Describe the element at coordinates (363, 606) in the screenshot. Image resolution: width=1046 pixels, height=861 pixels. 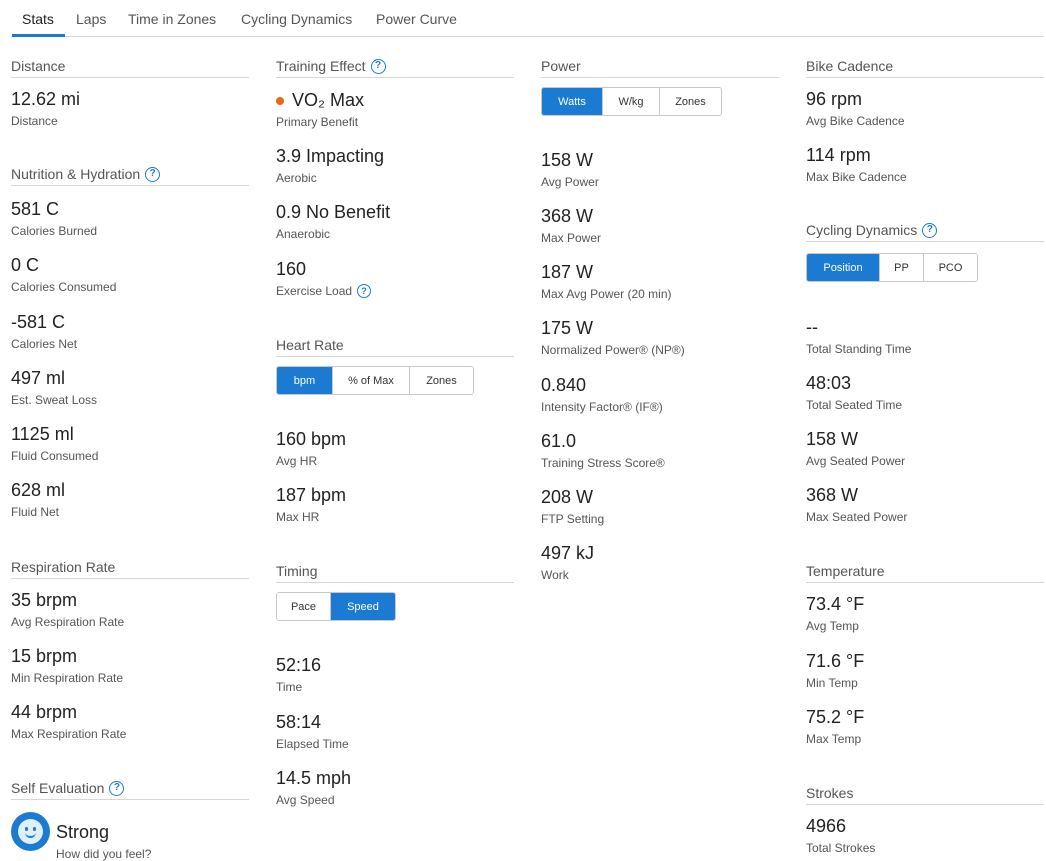
I see `timing-speed-button: Speed` at that location.